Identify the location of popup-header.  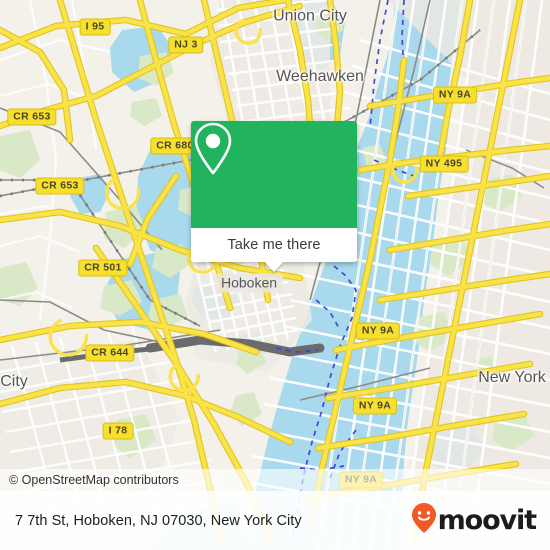
(274, 174).